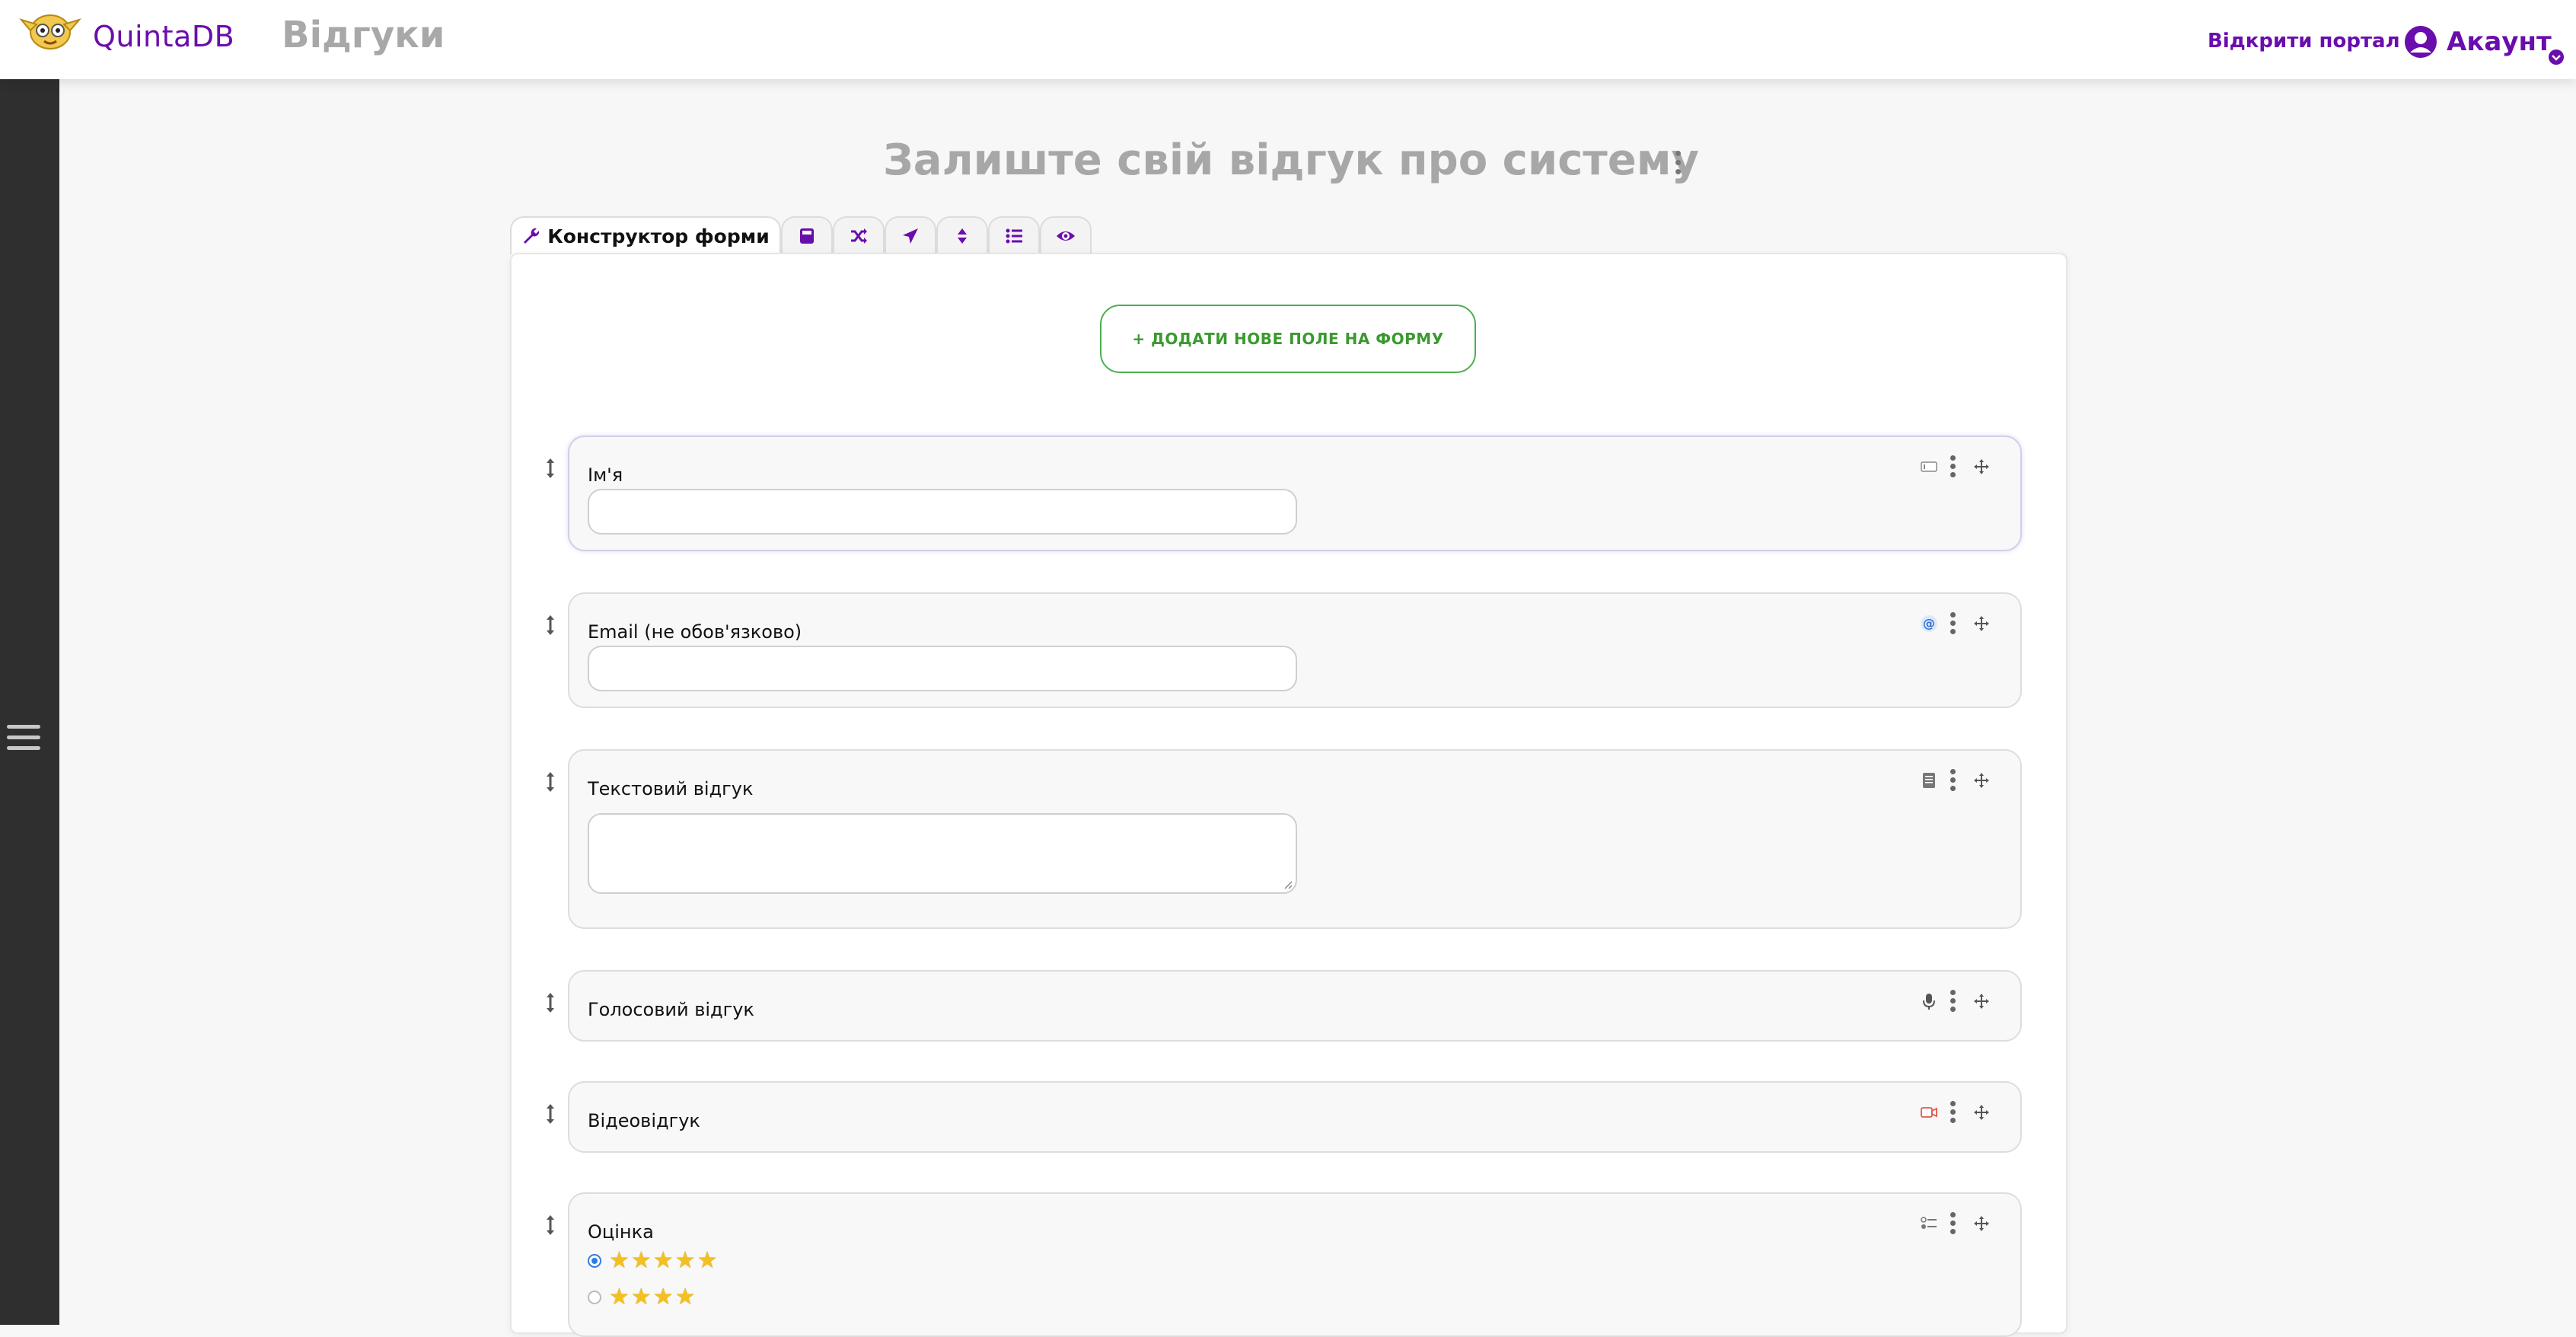 Image resolution: width=2576 pixels, height=1337 pixels. I want to click on field-label: Відеовідгук, so click(644, 1120).